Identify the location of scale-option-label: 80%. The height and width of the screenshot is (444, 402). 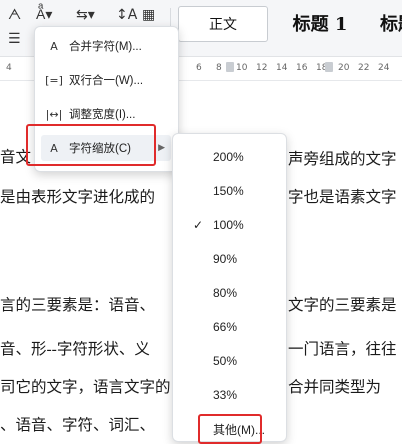
(225, 293).